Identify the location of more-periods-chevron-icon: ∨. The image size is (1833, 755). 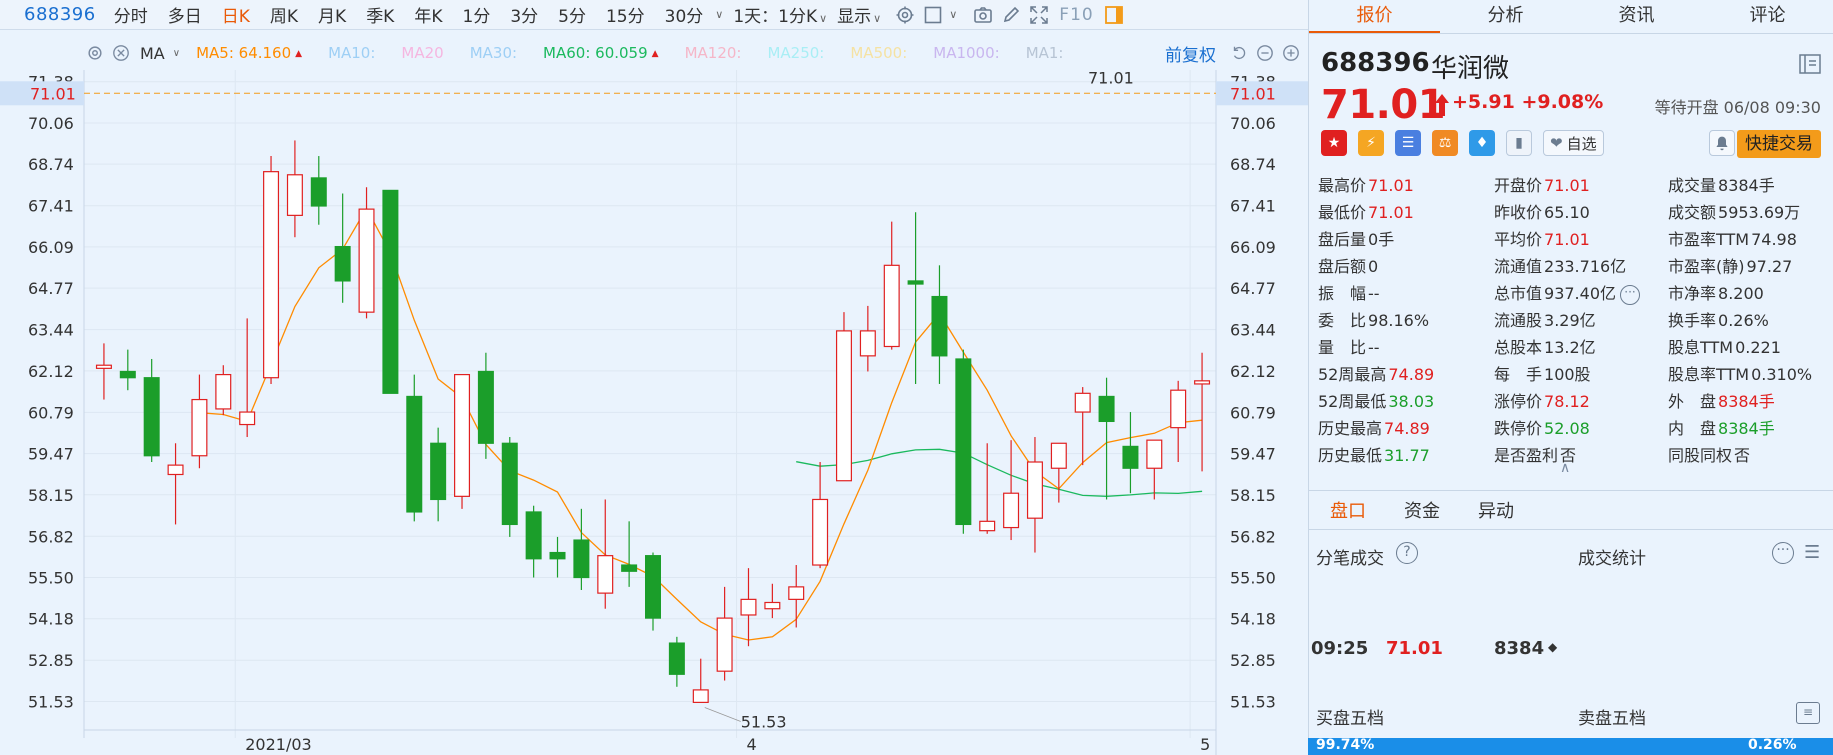
(719, 14).